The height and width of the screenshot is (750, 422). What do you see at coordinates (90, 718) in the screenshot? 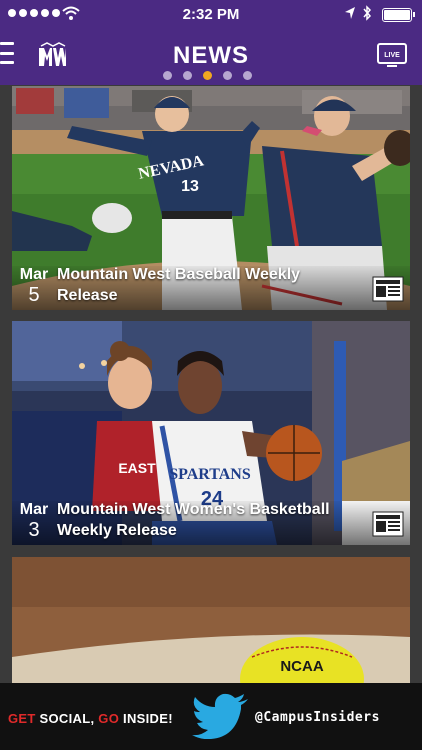
I see `banner-tagline: GET SOCIAL, GO INSIDE!` at bounding box center [90, 718].